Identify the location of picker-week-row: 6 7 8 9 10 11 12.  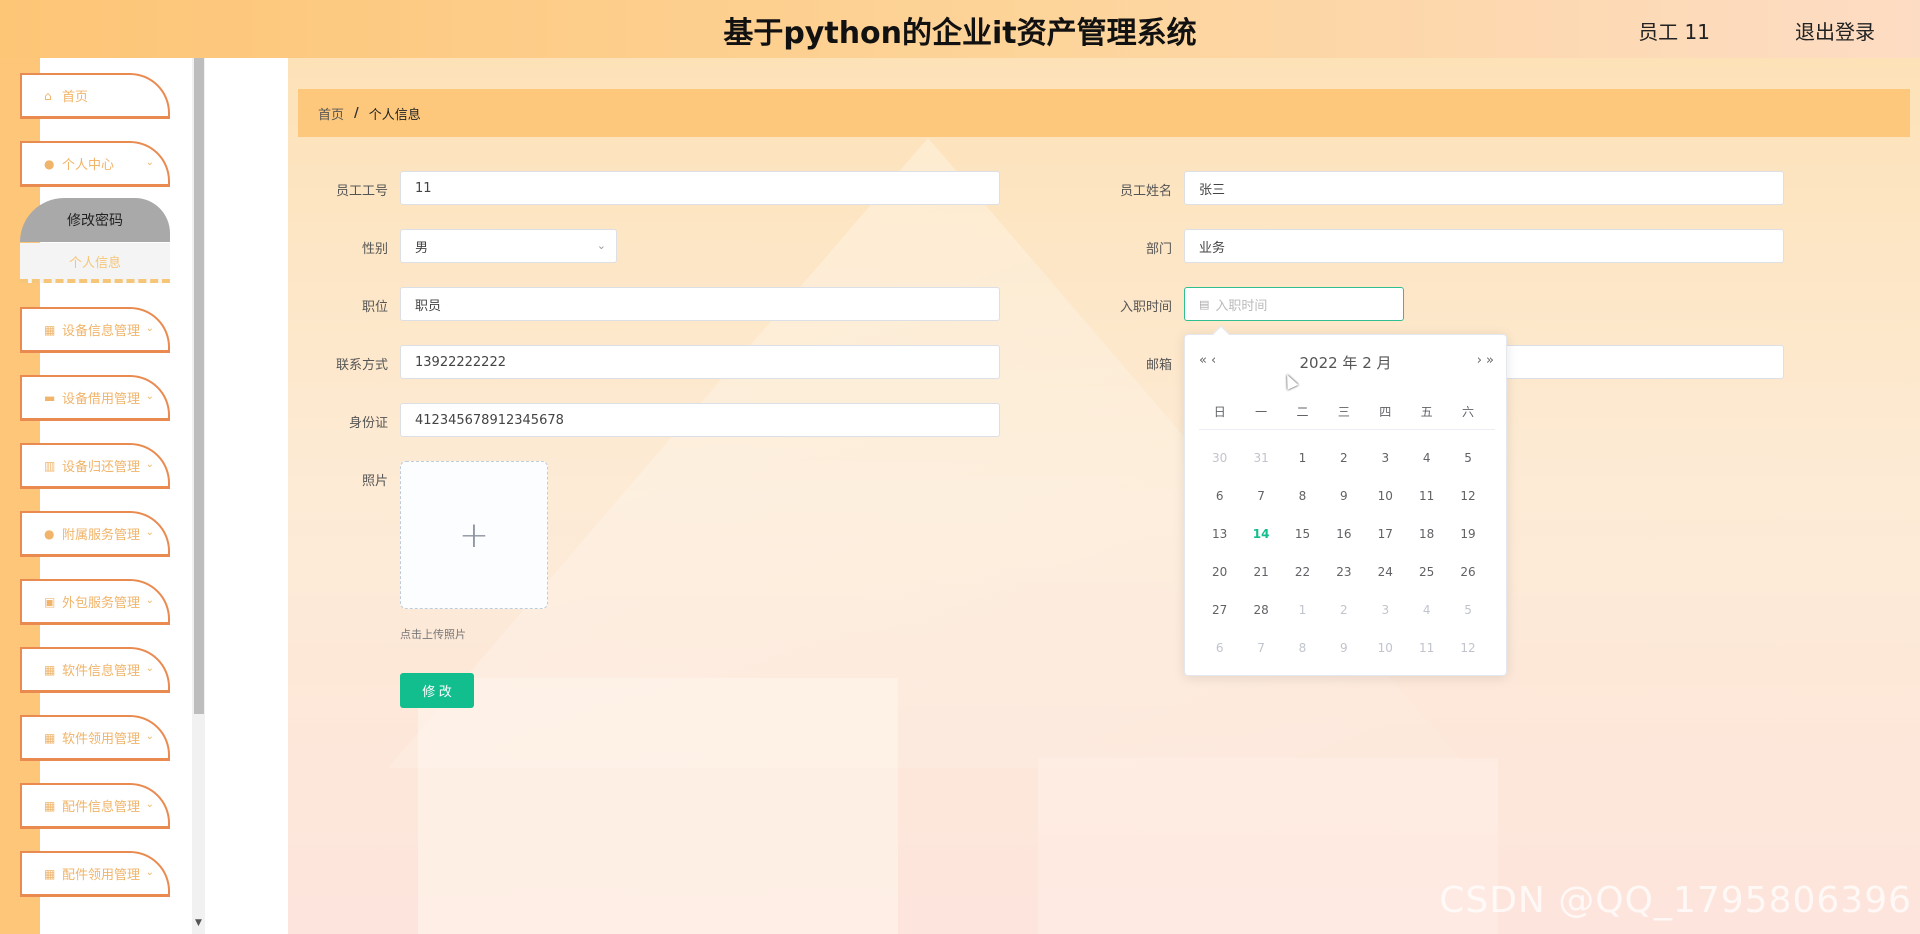
(1347, 496).